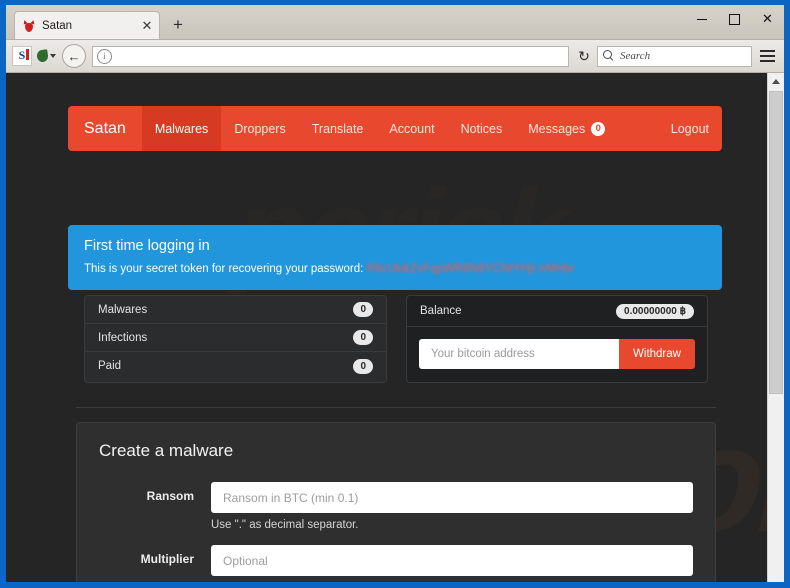 The width and height of the screenshot is (790, 588). I want to click on stats-value-paid: 0, so click(363, 366).